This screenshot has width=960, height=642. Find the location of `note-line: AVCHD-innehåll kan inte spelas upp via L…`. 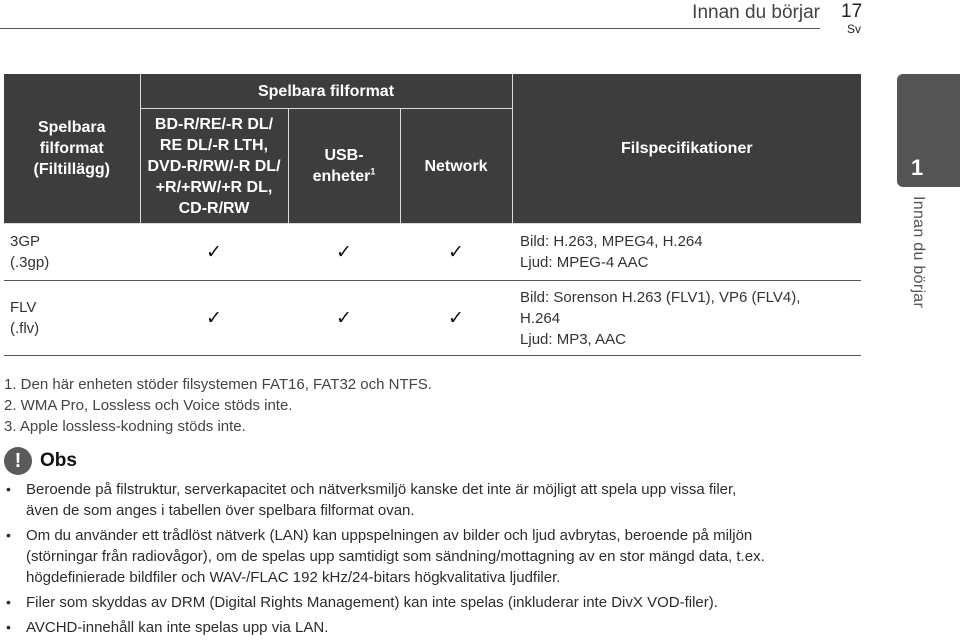

note-line: AVCHD-innehåll kan inte spelas upp via L… is located at coordinates (177, 627).